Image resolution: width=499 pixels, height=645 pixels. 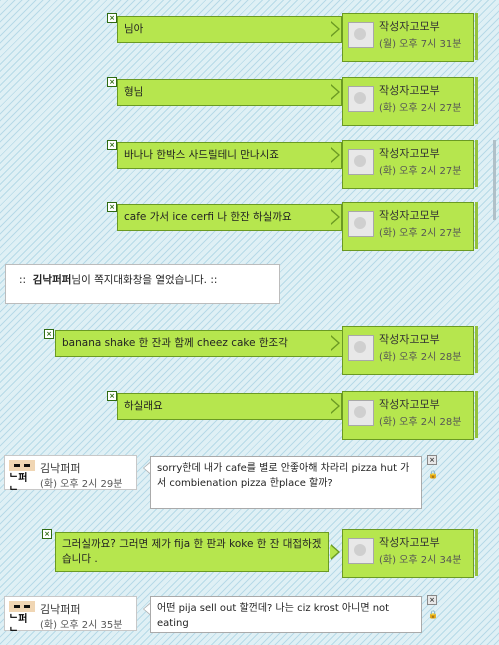 I want to click on notice-name: 김낙퍼퍼, so click(x=52, y=280).